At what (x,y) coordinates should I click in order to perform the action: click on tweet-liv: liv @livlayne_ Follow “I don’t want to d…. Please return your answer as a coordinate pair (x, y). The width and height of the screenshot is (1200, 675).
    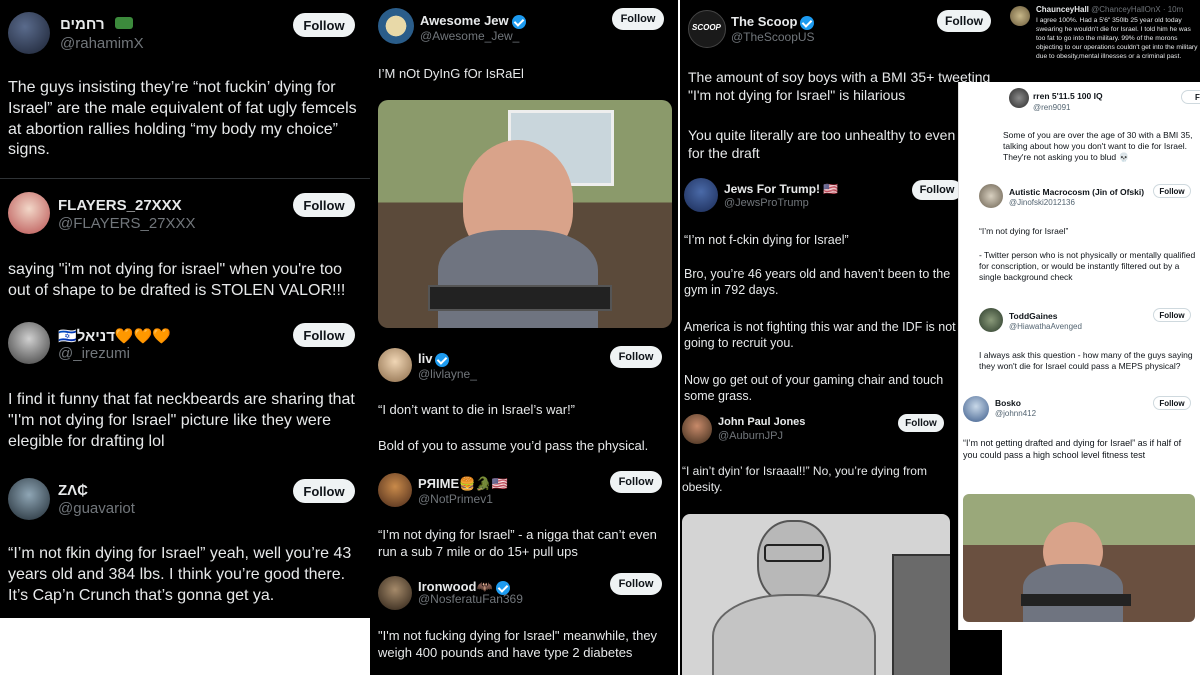
    Looking at the image, I should click on (524, 402).